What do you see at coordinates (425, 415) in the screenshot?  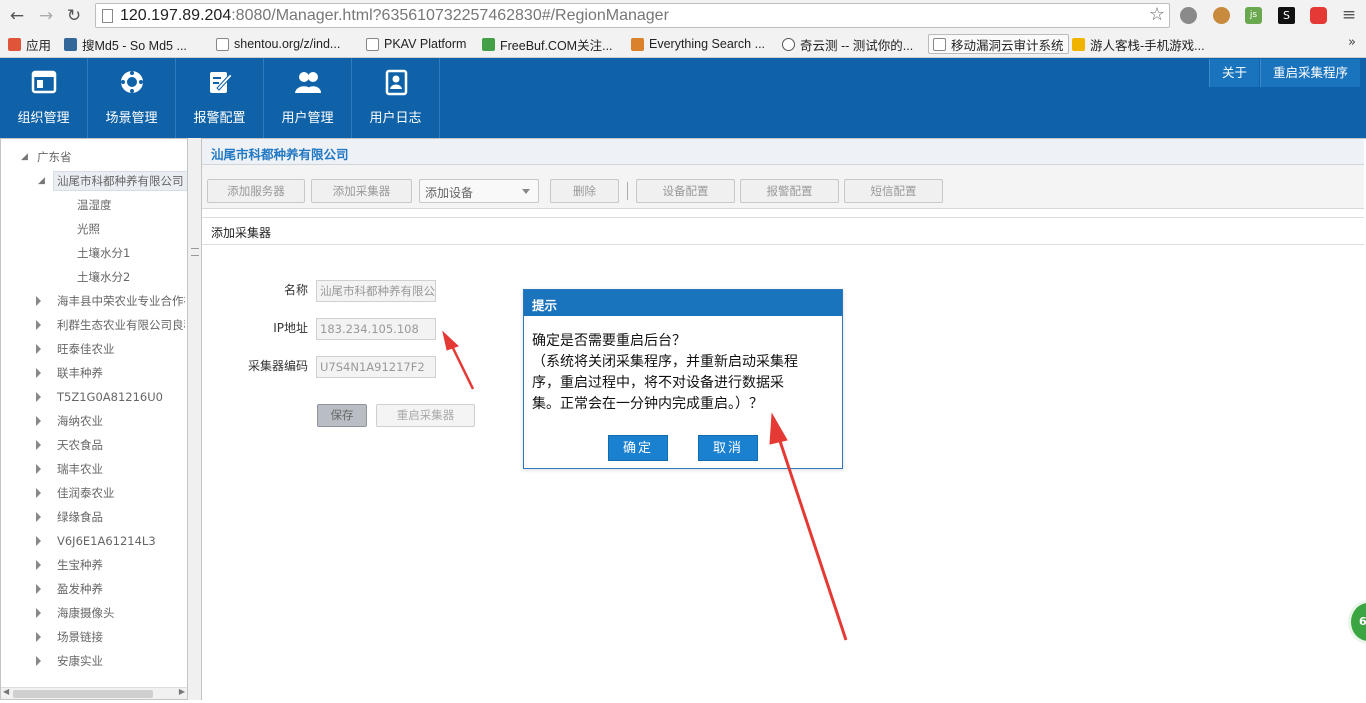 I see `restart-collector-button: 重启采集器` at bounding box center [425, 415].